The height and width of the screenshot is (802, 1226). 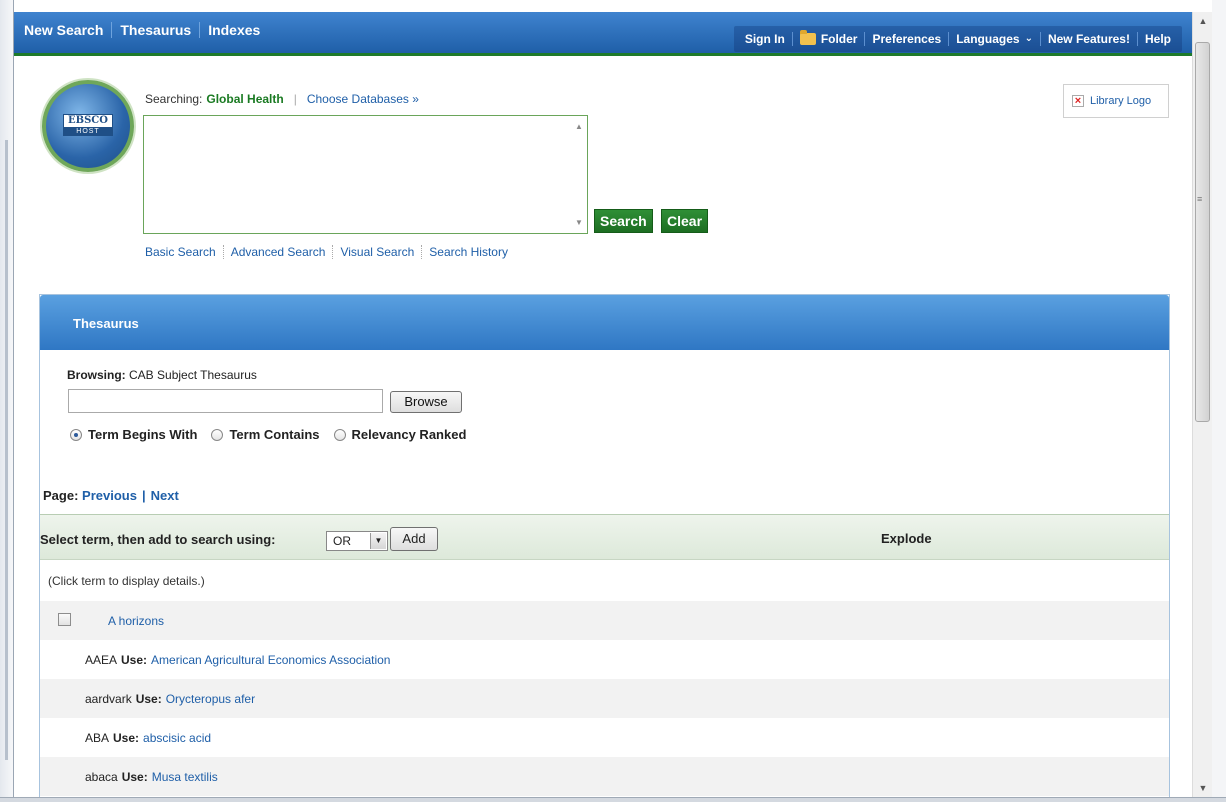 What do you see at coordinates (613, 799) in the screenshot?
I see `window-frame-bottom` at bounding box center [613, 799].